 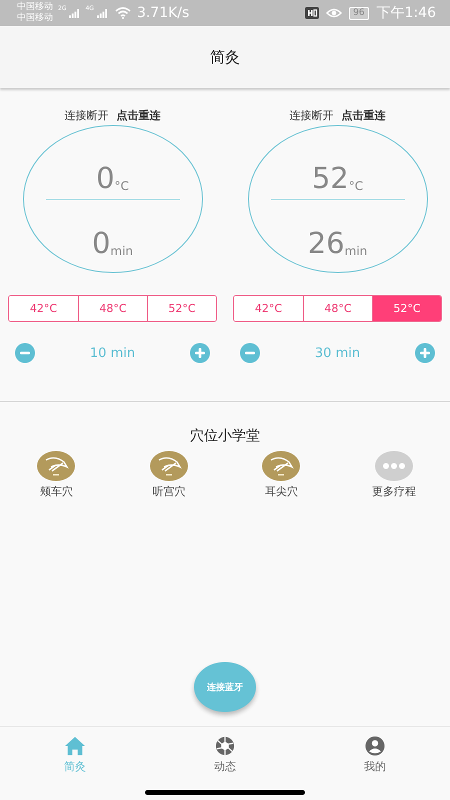 I want to click on time-value: 26, so click(x=326, y=244).